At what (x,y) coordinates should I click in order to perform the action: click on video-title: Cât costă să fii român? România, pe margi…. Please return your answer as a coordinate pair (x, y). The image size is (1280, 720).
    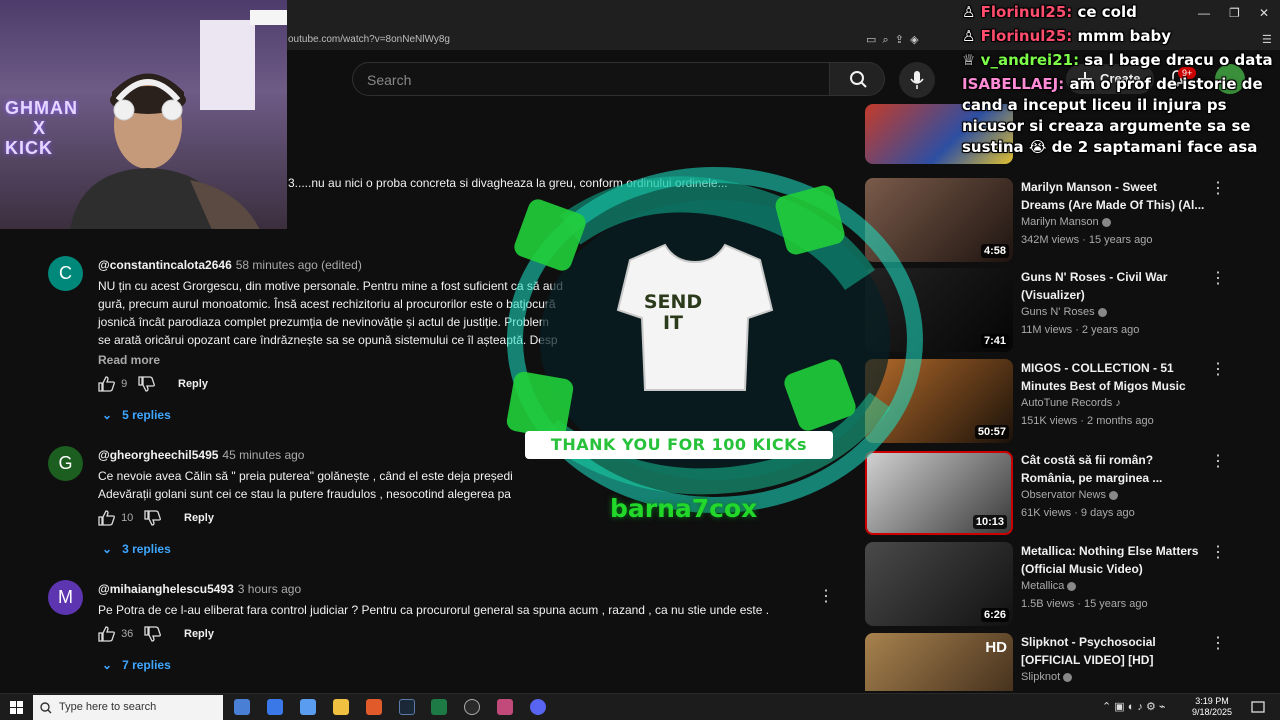
    Looking at the image, I should click on (1121, 469).